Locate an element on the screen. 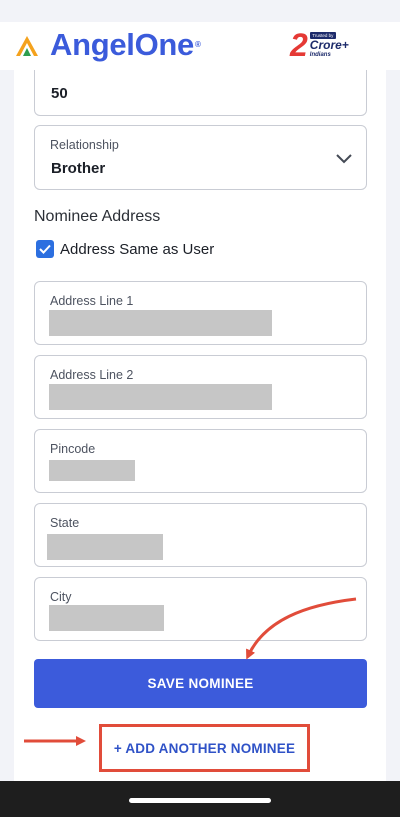 This screenshot has height=817, width=400. pincode-field: Pincode is located at coordinates (200, 461).